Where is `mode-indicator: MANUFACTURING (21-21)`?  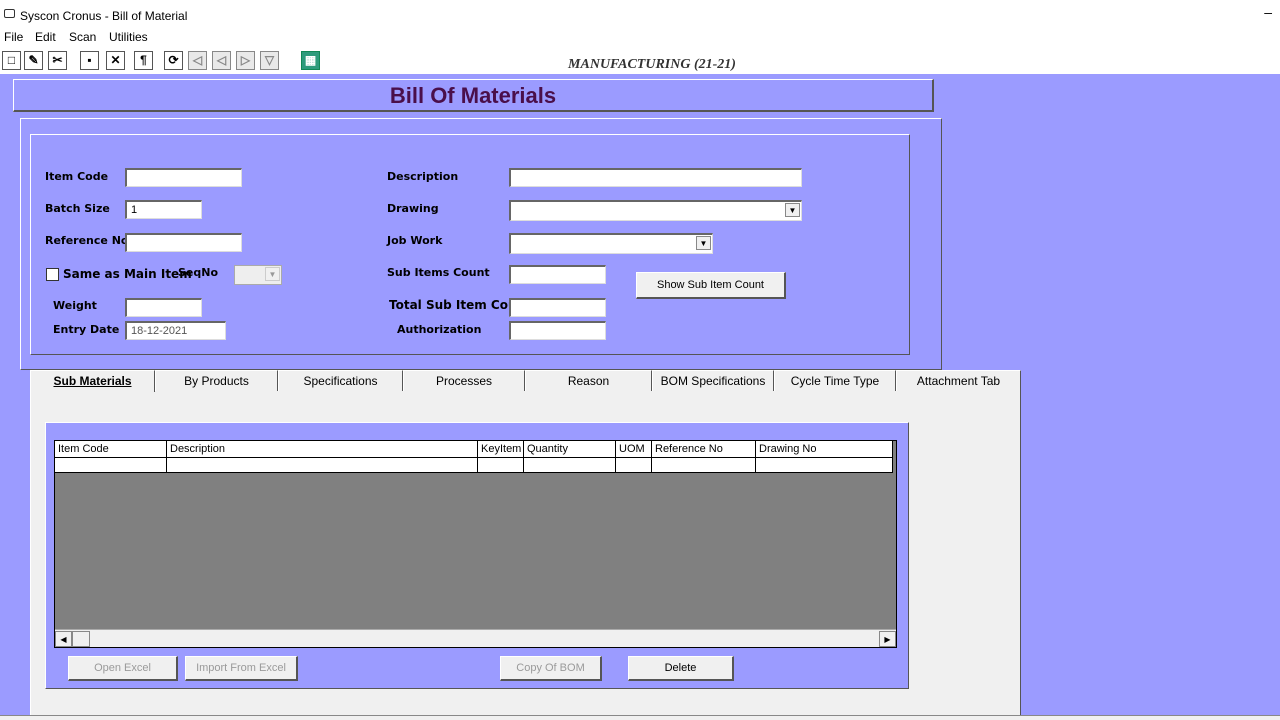 mode-indicator: MANUFACTURING (21-21) is located at coordinates (652, 64).